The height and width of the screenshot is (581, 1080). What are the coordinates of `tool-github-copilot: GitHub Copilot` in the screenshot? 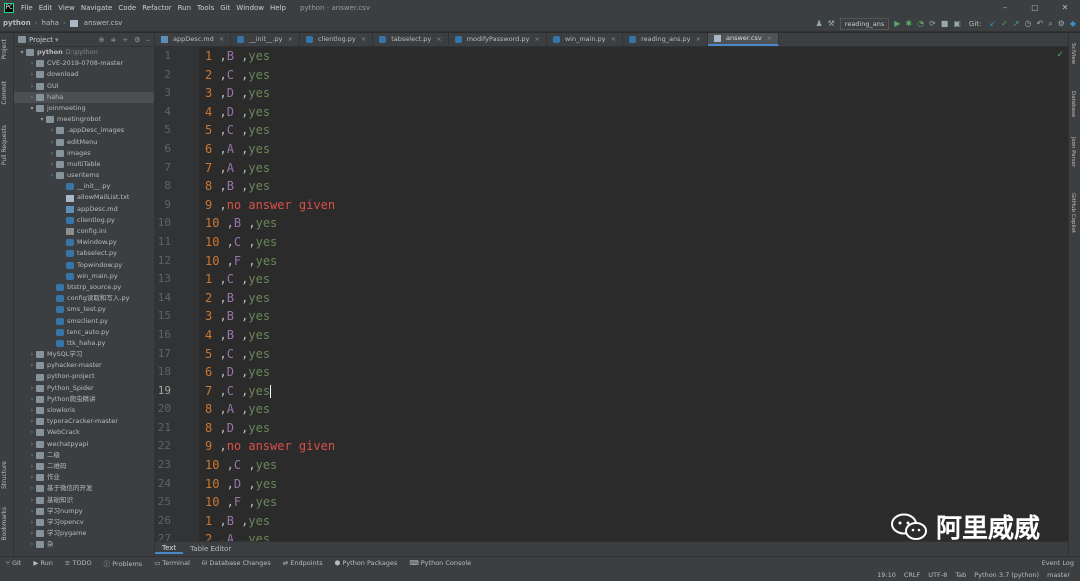 It's located at (1073, 213).